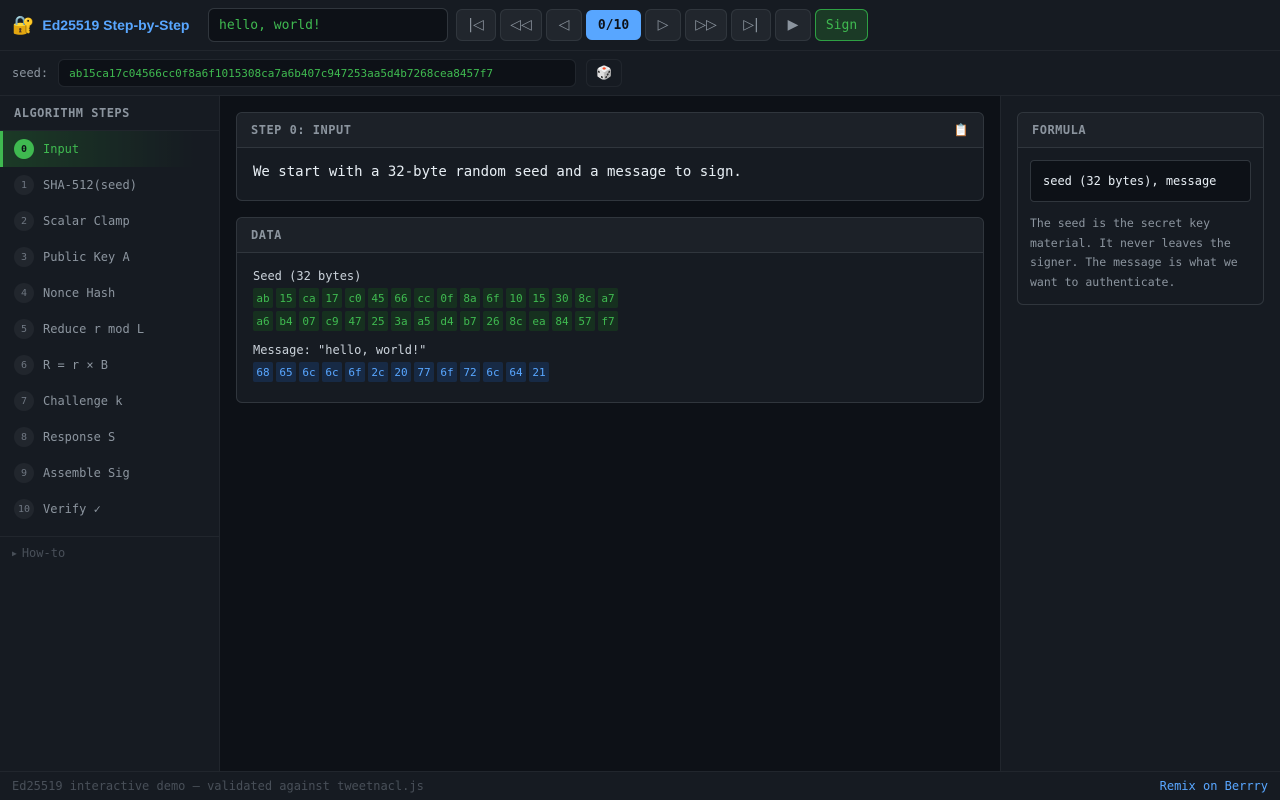 The width and height of the screenshot is (1280, 800). What do you see at coordinates (521, 25) in the screenshot?
I see `rewind-button: ◁◁` at bounding box center [521, 25].